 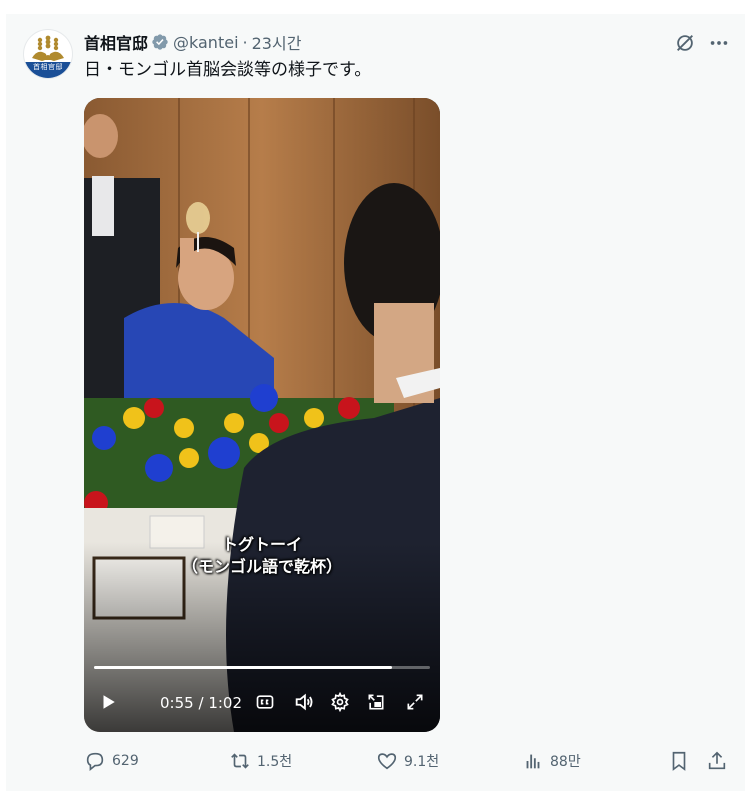 I want to click on fullscreen-button, so click(x=415, y=702).